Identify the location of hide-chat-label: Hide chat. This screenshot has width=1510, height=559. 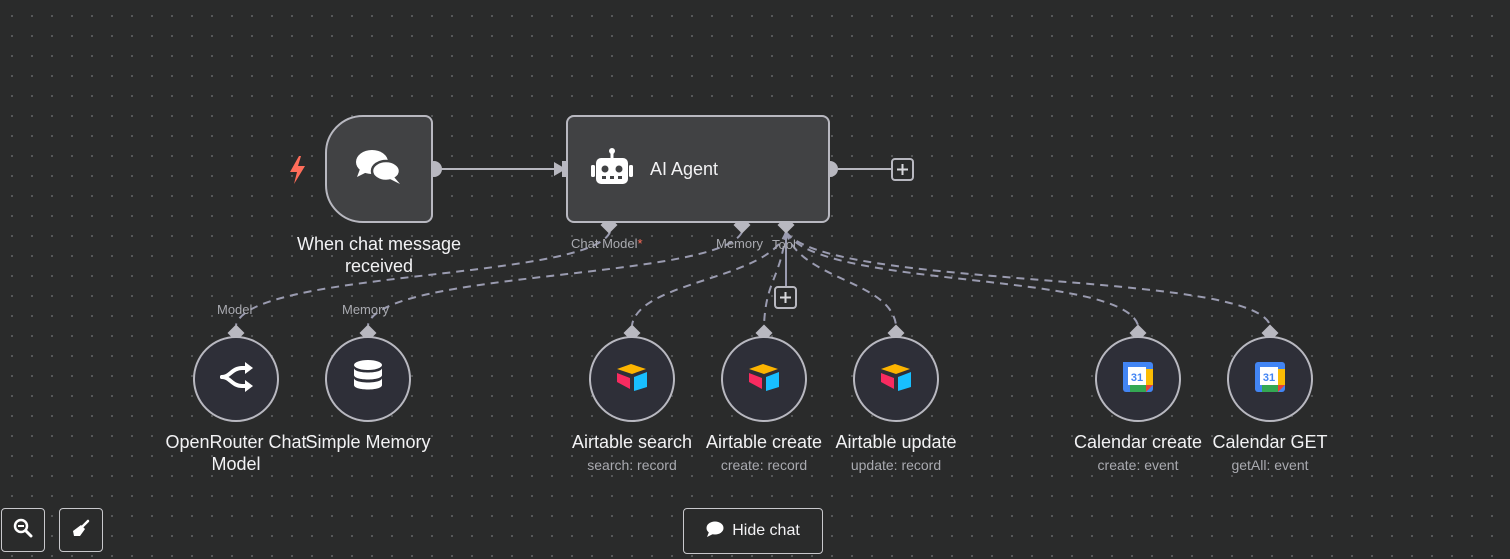
(766, 530).